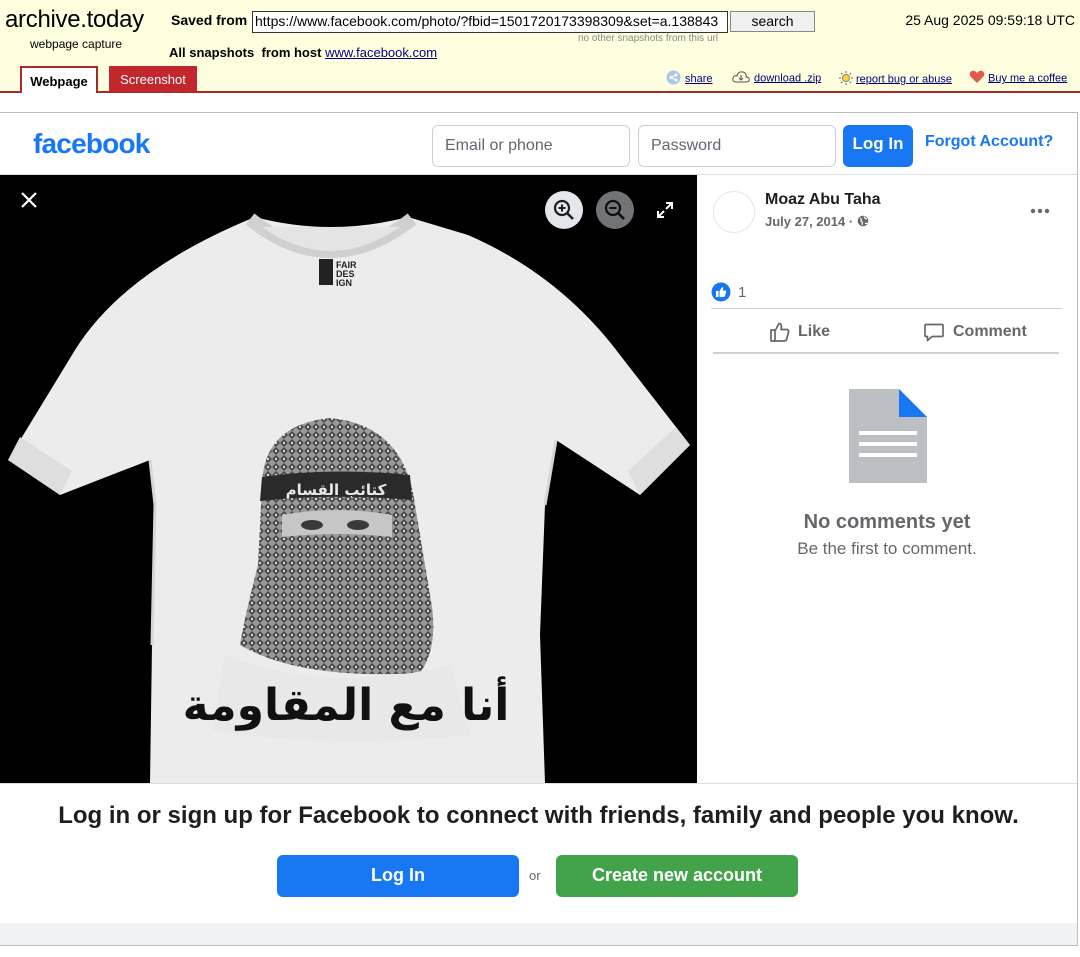 The height and width of the screenshot is (957, 1080). I want to click on saved-from-label: Saved from, so click(209, 20).